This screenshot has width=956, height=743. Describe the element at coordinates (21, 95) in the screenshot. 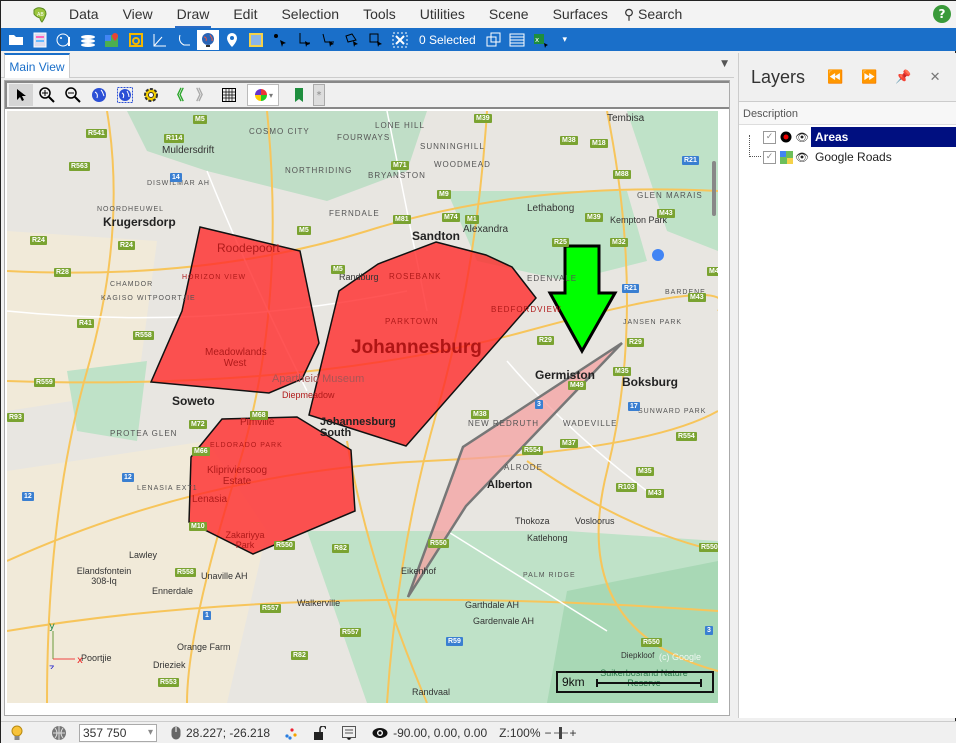

I see `pointer-icon` at that location.